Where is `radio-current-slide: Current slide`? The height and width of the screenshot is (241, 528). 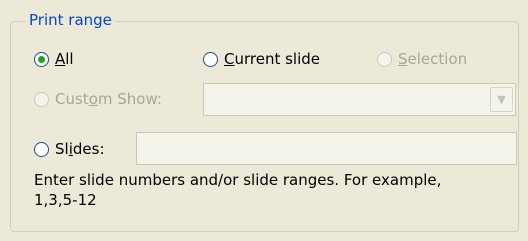
radio-current-slide: Current slide is located at coordinates (261, 59).